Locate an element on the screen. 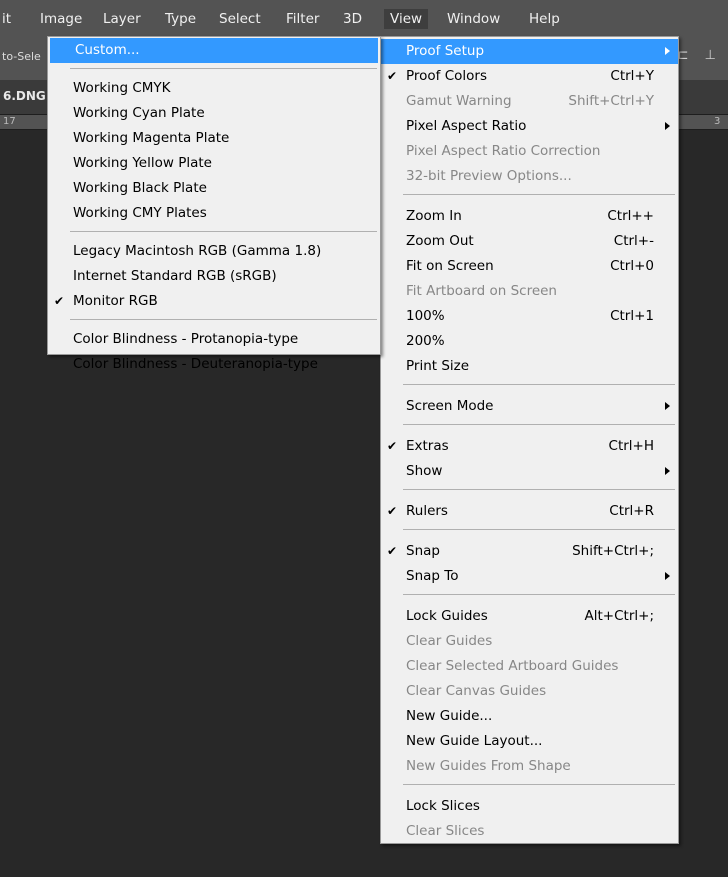  menu-item-print-size: Print Size is located at coordinates (529, 366).